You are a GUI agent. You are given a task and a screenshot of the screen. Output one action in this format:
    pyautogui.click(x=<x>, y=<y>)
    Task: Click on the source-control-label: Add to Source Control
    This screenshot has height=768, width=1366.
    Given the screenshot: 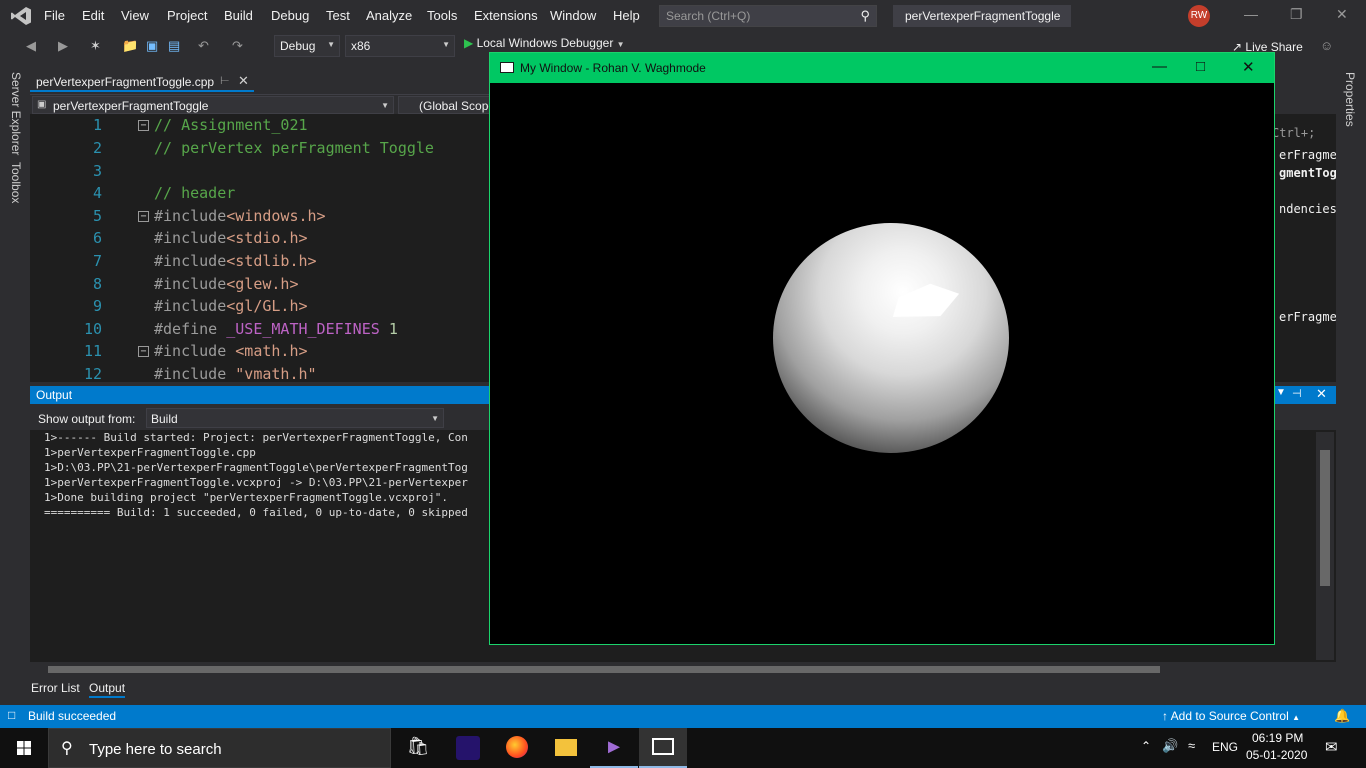 What is the action you would take?
    pyautogui.click(x=1229, y=716)
    